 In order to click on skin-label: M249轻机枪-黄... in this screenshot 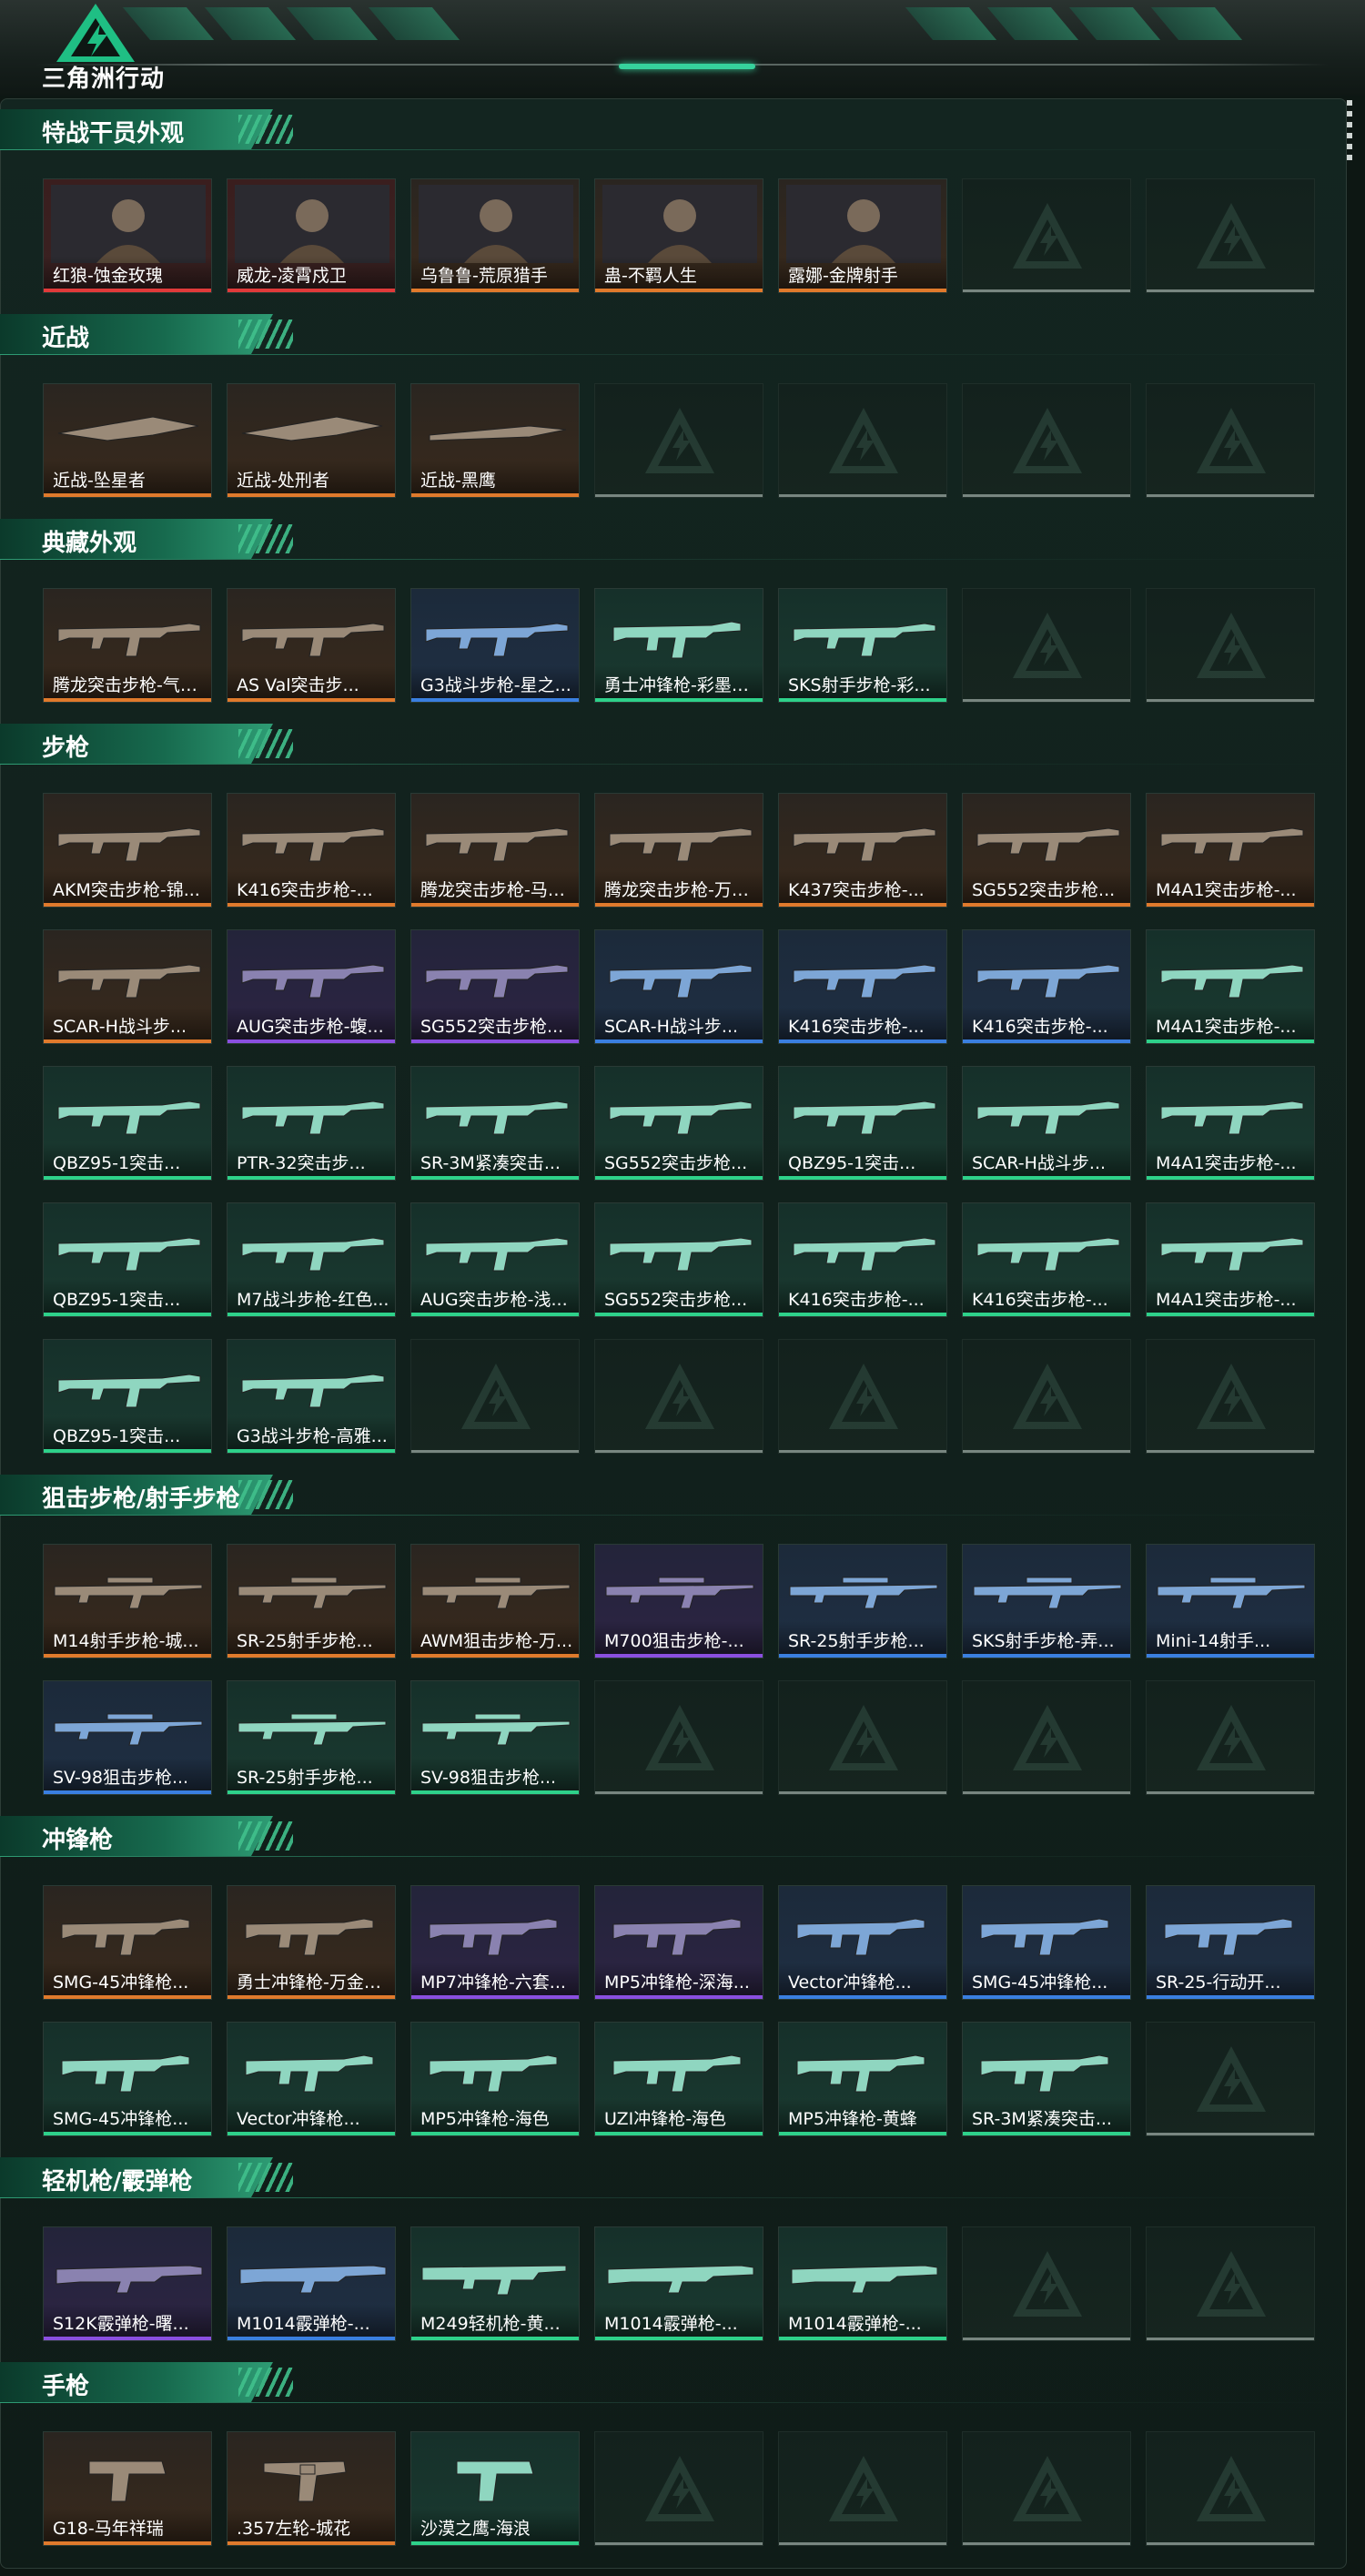, I will do `click(491, 2324)`.